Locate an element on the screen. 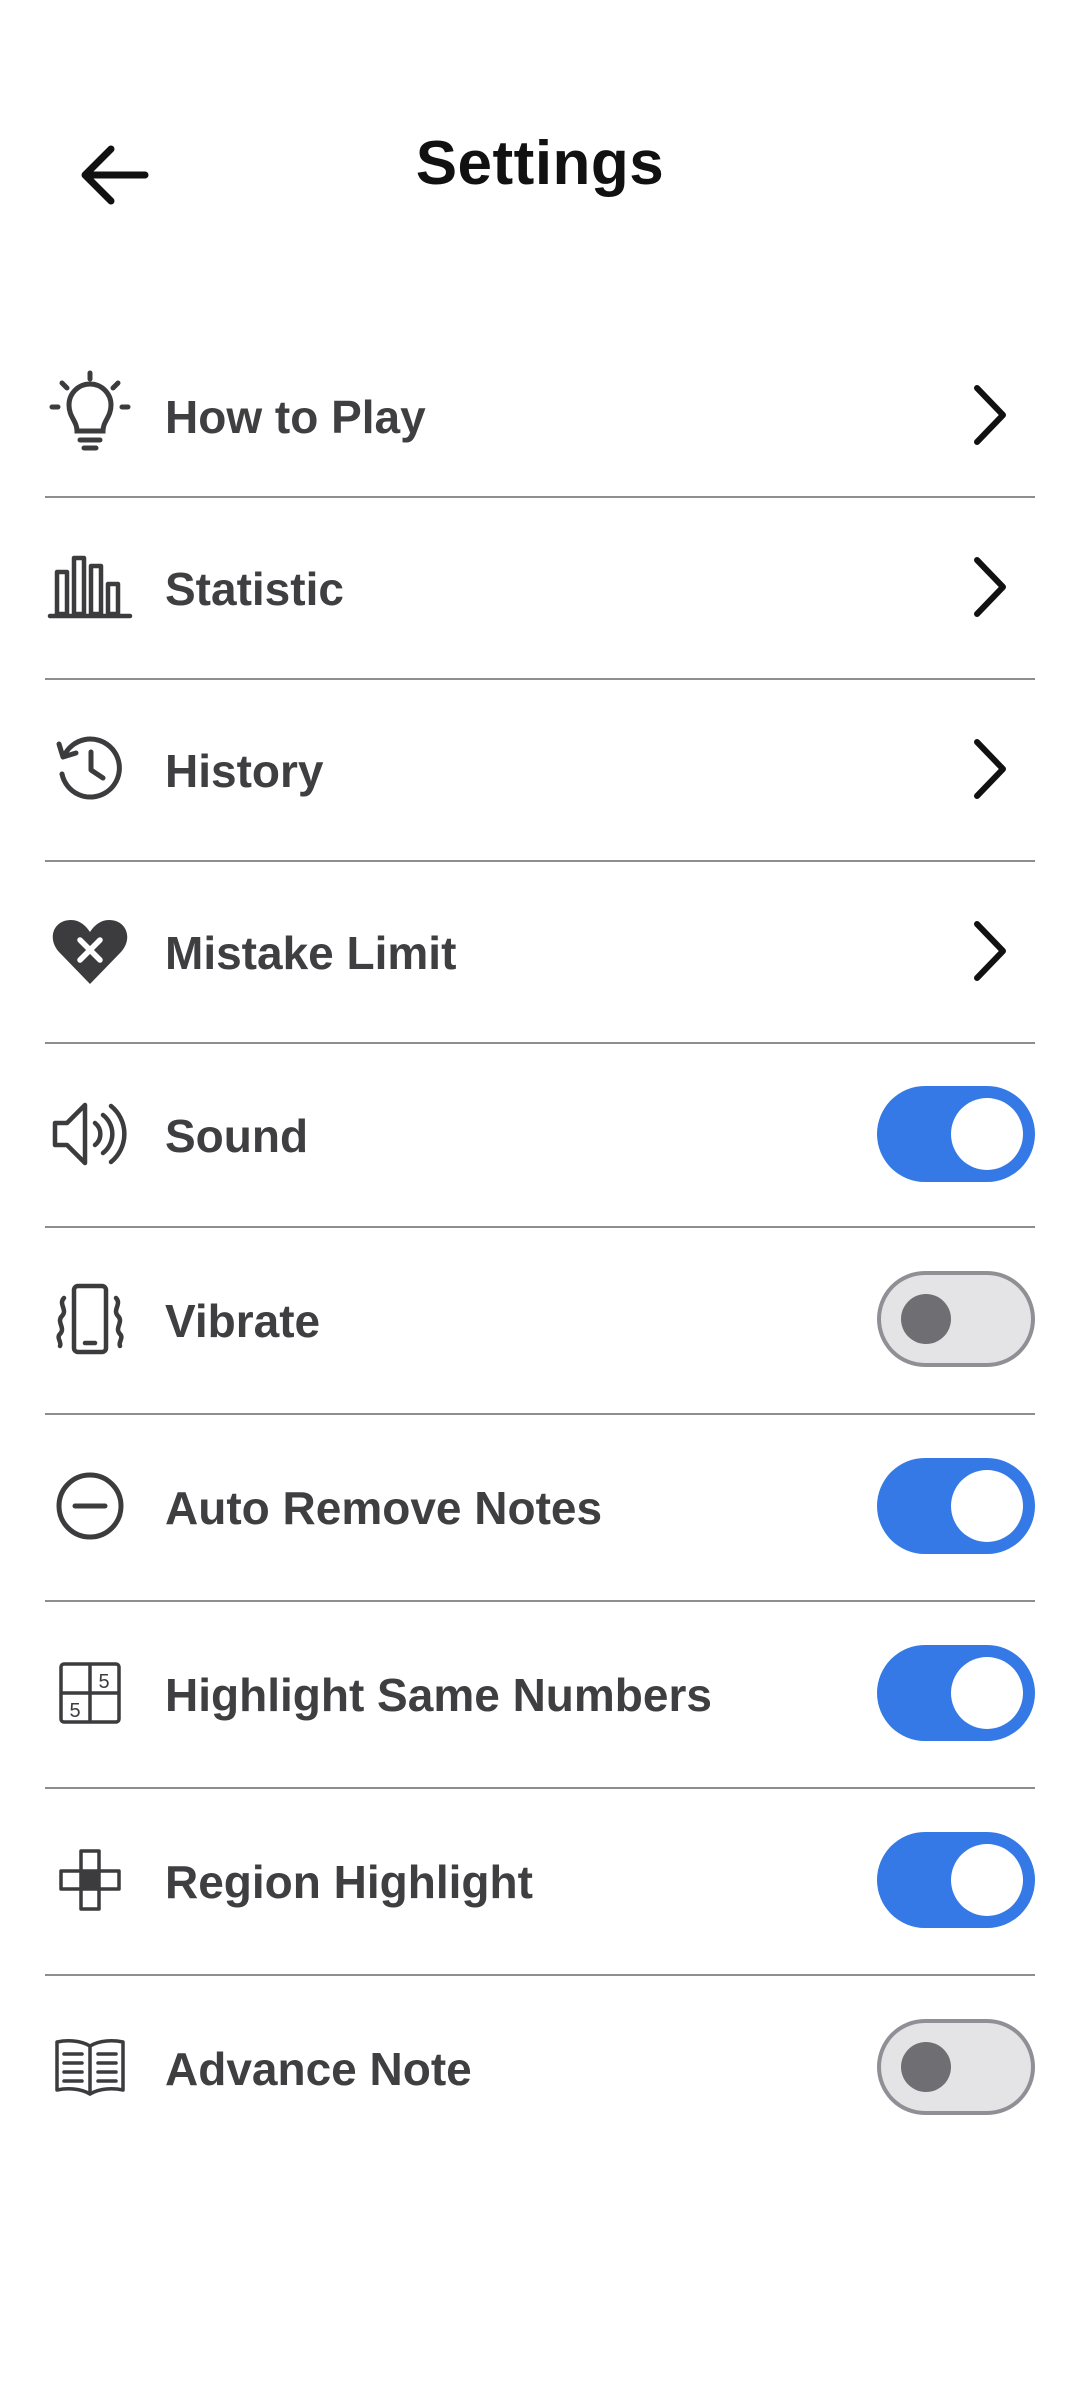  sound-toggle is located at coordinates (956, 1134).